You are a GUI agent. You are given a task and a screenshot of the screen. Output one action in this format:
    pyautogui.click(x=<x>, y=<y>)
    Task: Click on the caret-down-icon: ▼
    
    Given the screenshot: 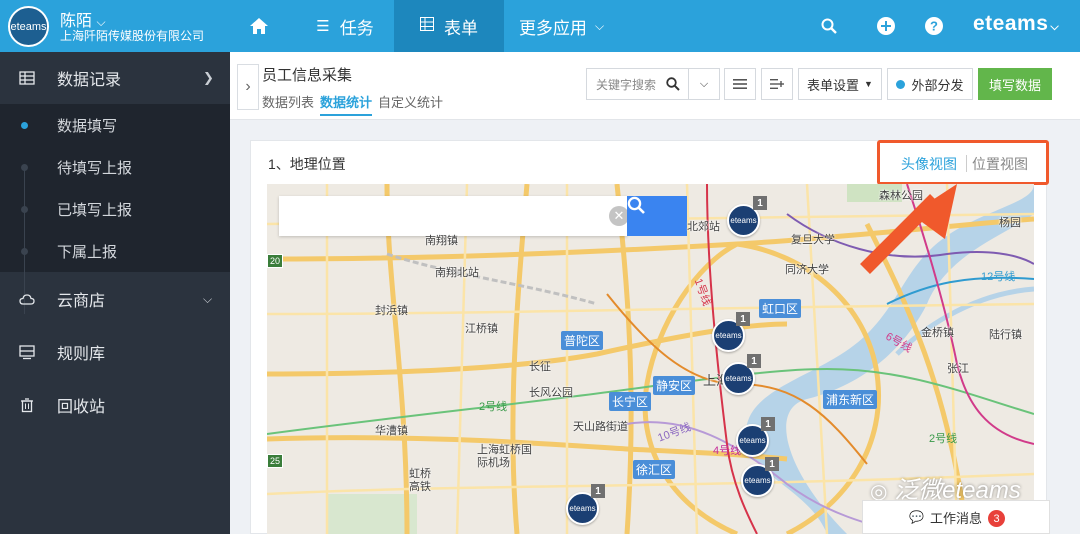 What is the action you would take?
    pyautogui.click(x=868, y=84)
    